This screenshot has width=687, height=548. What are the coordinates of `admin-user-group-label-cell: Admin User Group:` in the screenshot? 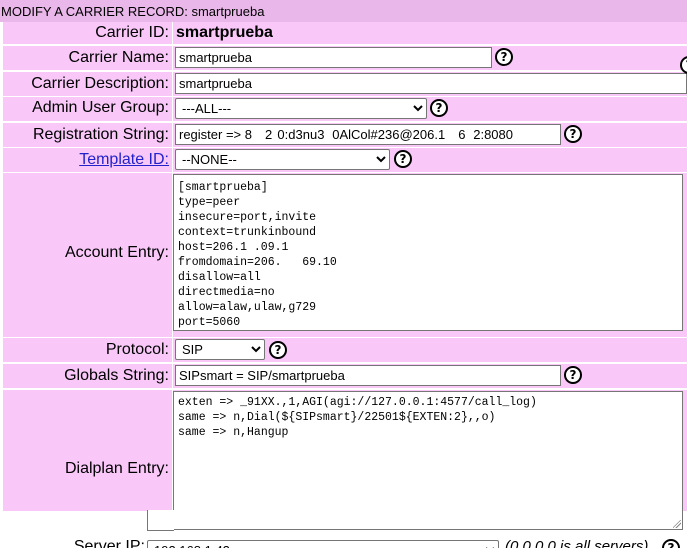 It's located at (87, 109).